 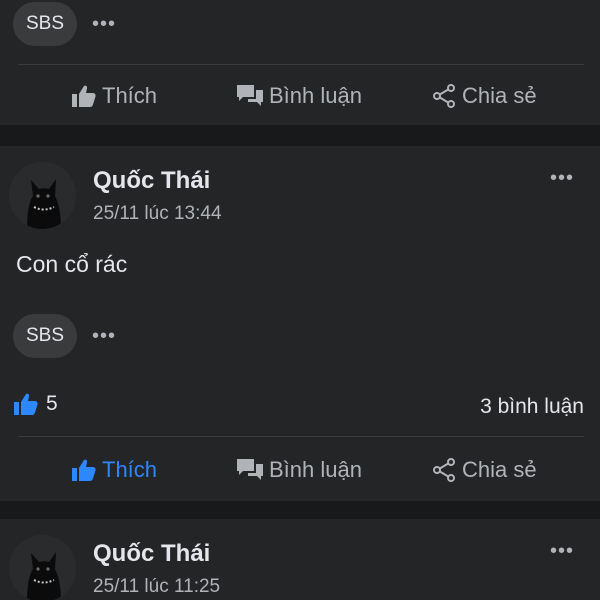 What do you see at coordinates (52, 403) in the screenshot?
I see `like-count: 5` at bounding box center [52, 403].